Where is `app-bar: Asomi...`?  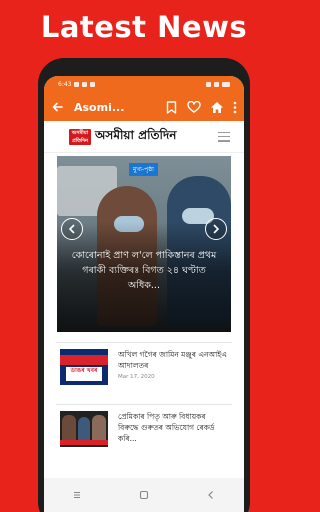 app-bar: Asomi... is located at coordinates (144, 107).